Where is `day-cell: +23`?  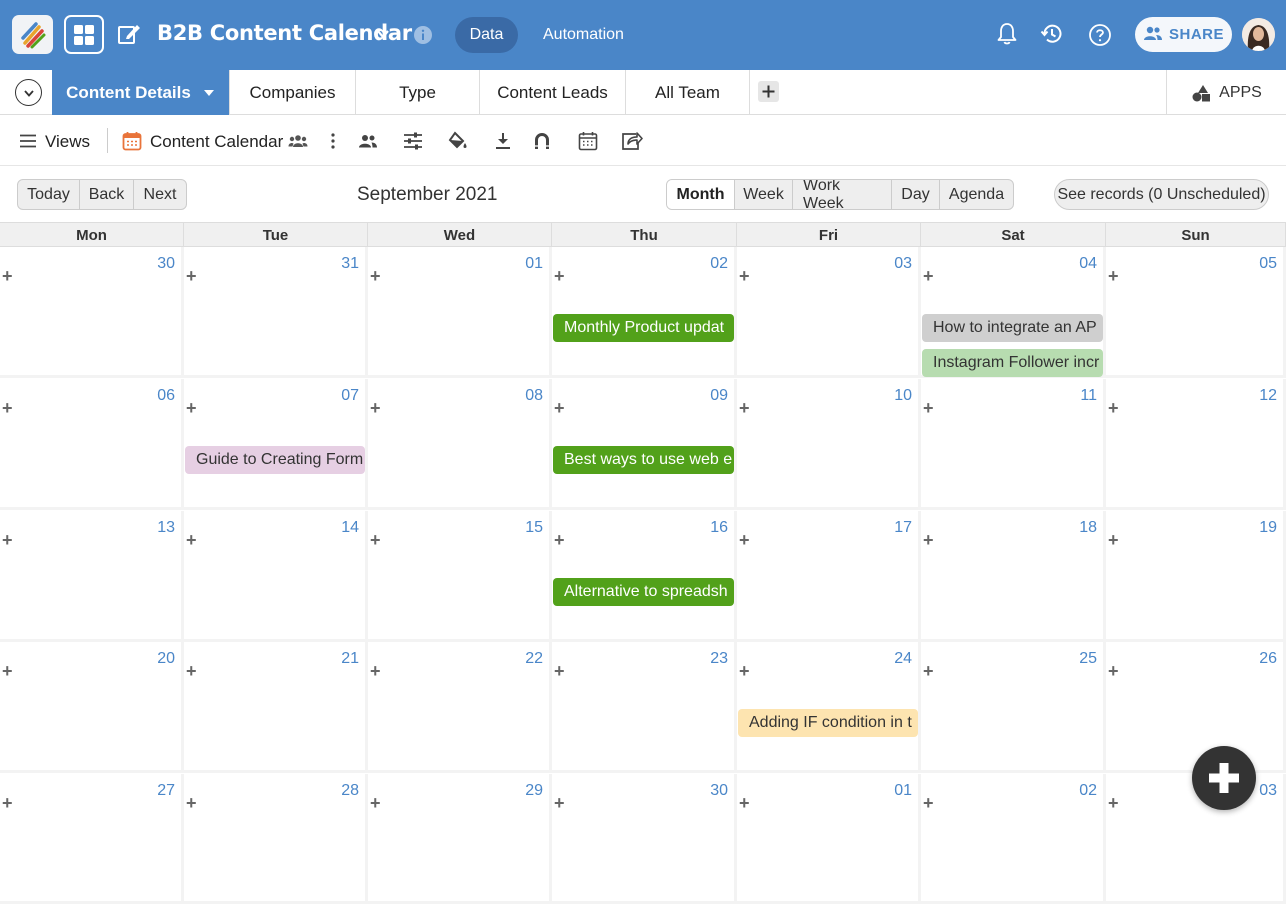
day-cell: +23 is located at coordinates (644, 707).